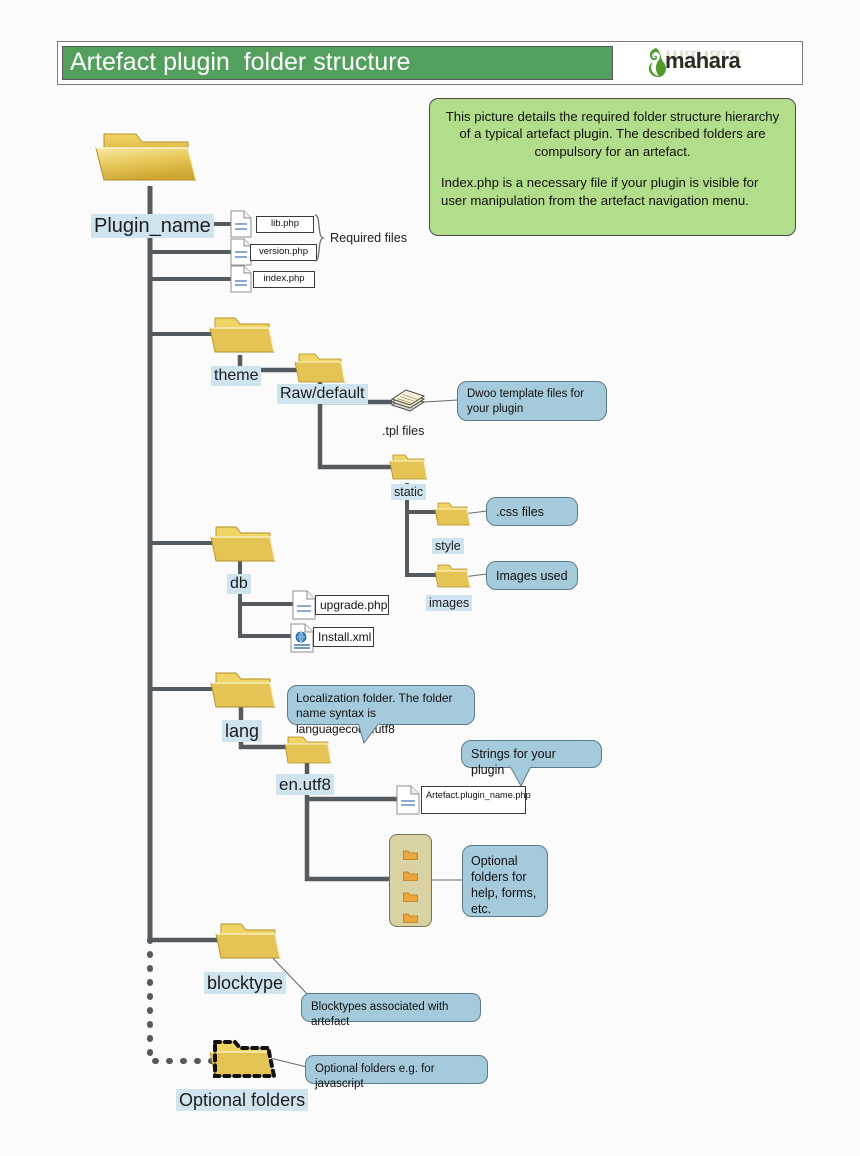  Describe the element at coordinates (352, 605) in the screenshot. I see `file-label-upgrade-php: upgrade.php` at that location.